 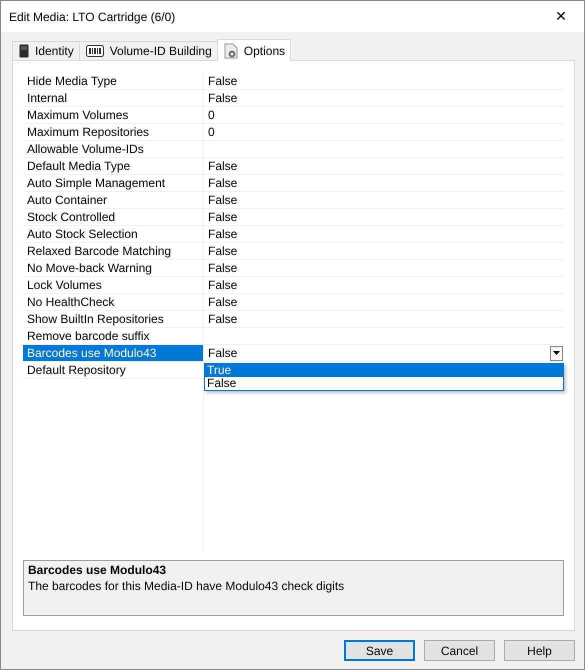 What do you see at coordinates (148, 50) in the screenshot?
I see `tab: Volume-ID Building` at bounding box center [148, 50].